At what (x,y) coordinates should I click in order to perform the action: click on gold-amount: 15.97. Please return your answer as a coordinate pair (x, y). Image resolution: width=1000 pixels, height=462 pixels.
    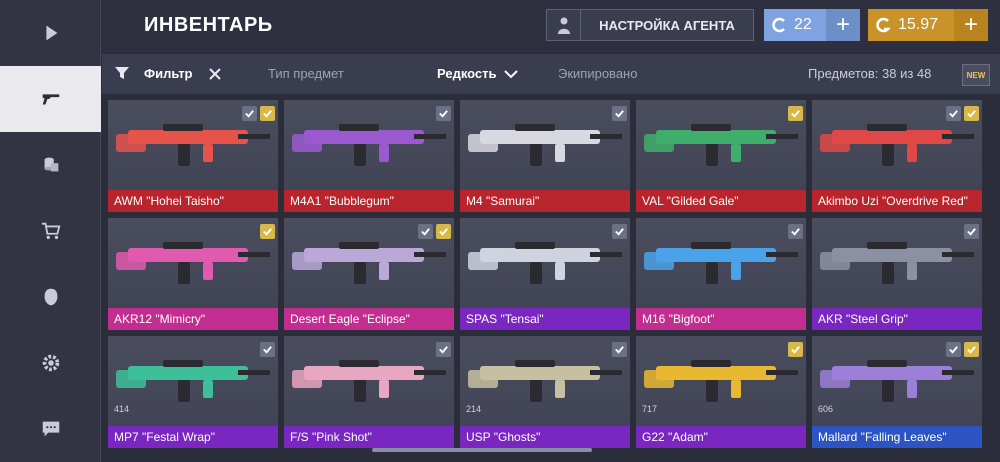
    Looking at the image, I should click on (911, 25).